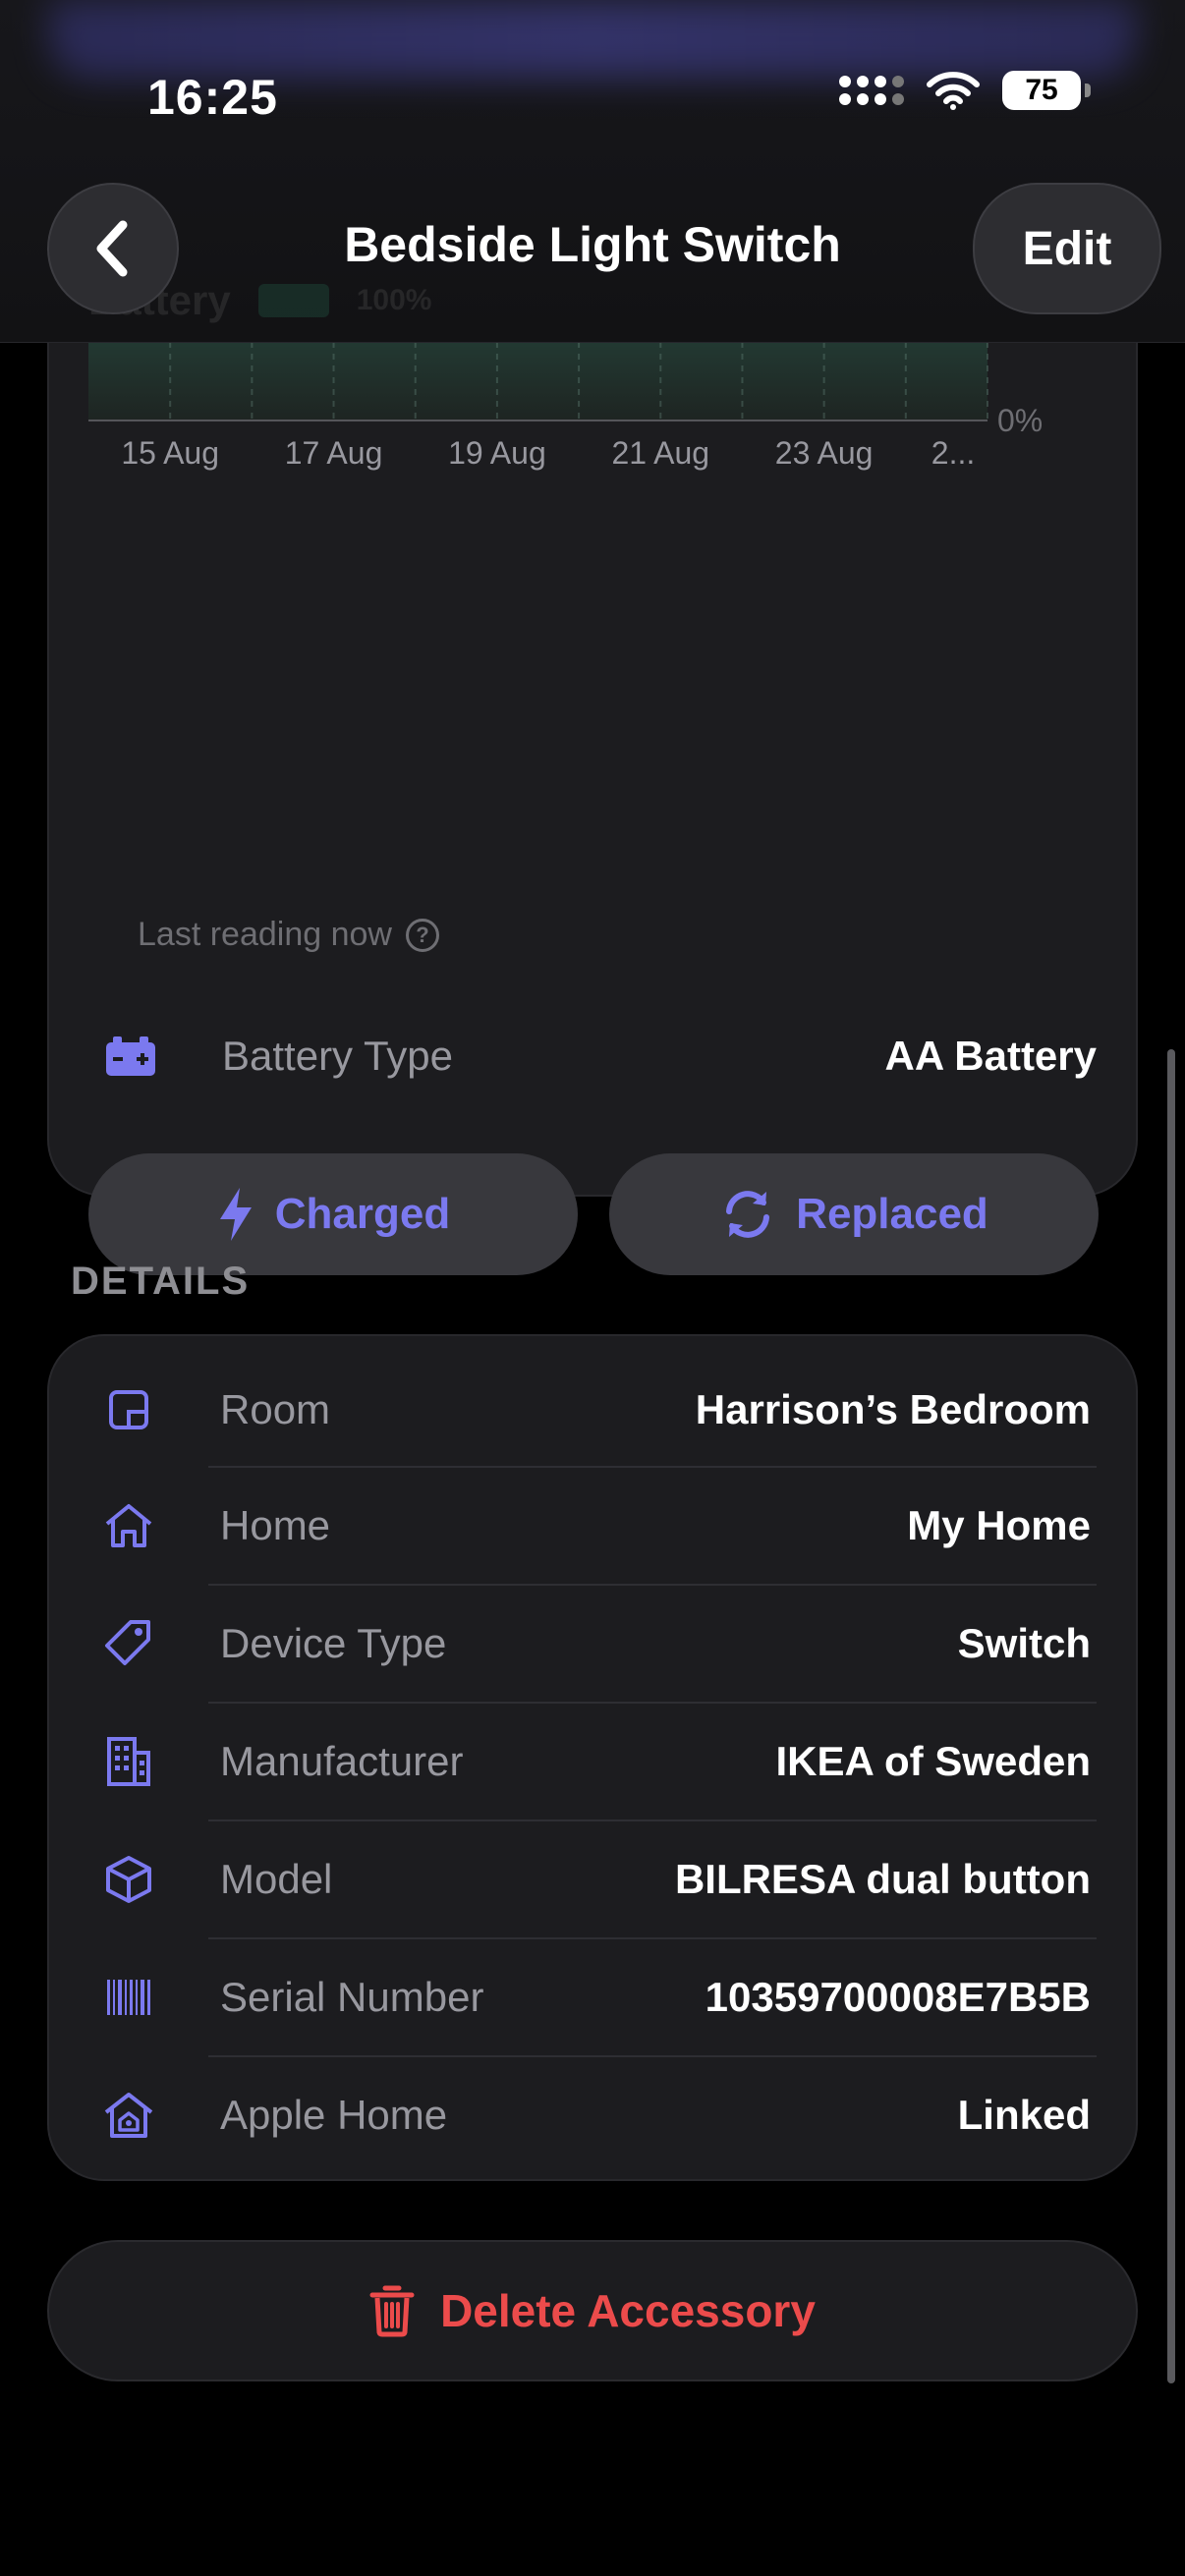 This screenshot has height=2576, width=1185. I want to click on replaced-button: Replaced, so click(854, 1214).